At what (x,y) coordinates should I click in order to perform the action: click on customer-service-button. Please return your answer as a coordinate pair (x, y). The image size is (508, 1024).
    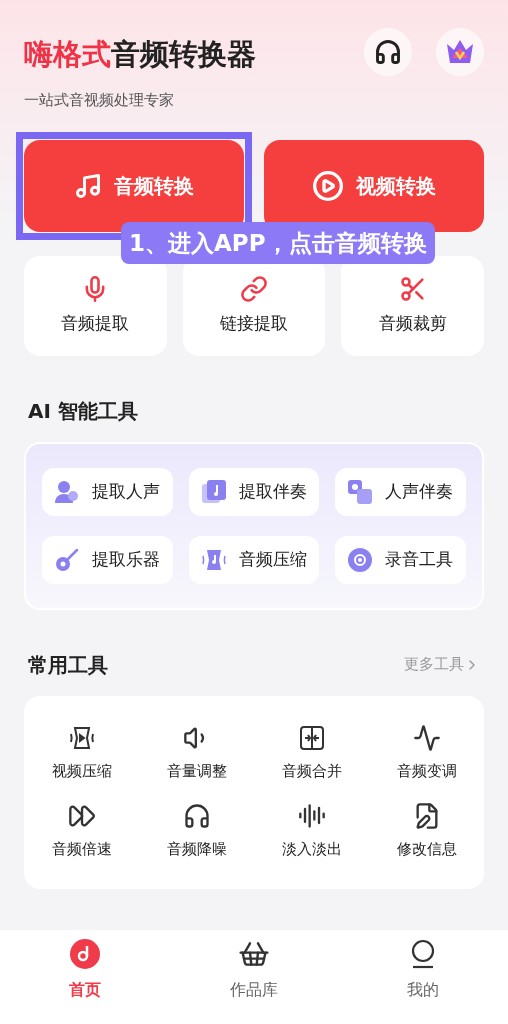
    Looking at the image, I should click on (388, 52).